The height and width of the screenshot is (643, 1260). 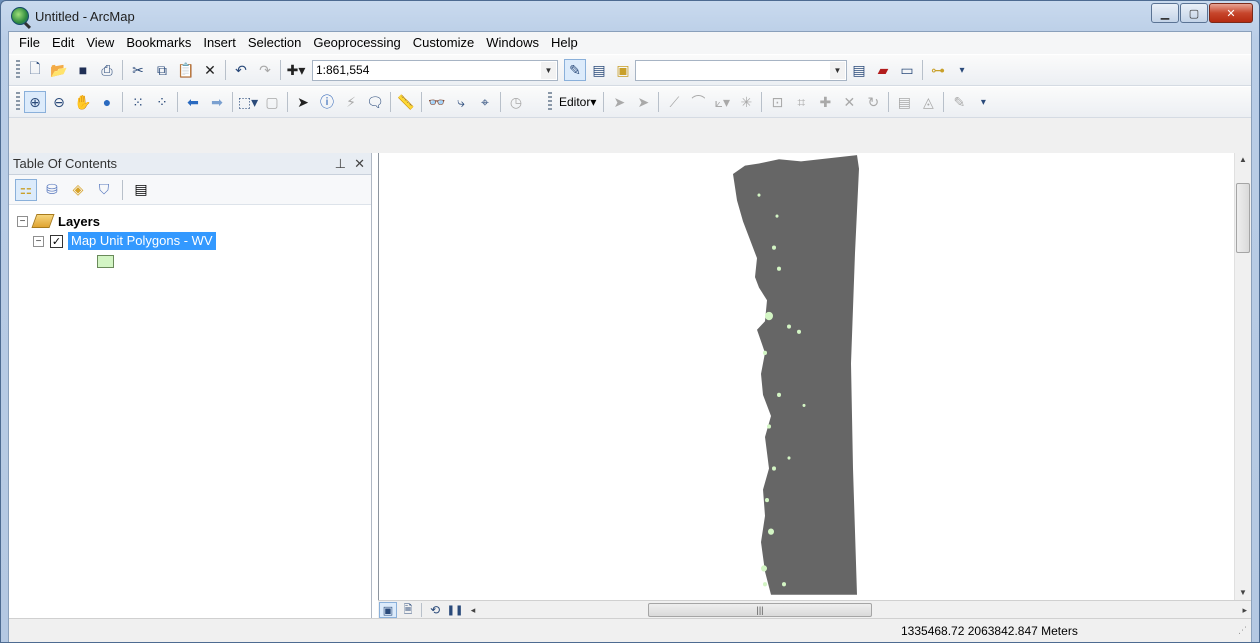 I want to click on layer-row: − ✓ Map Unit Polygons - WV, so click(x=194, y=241).